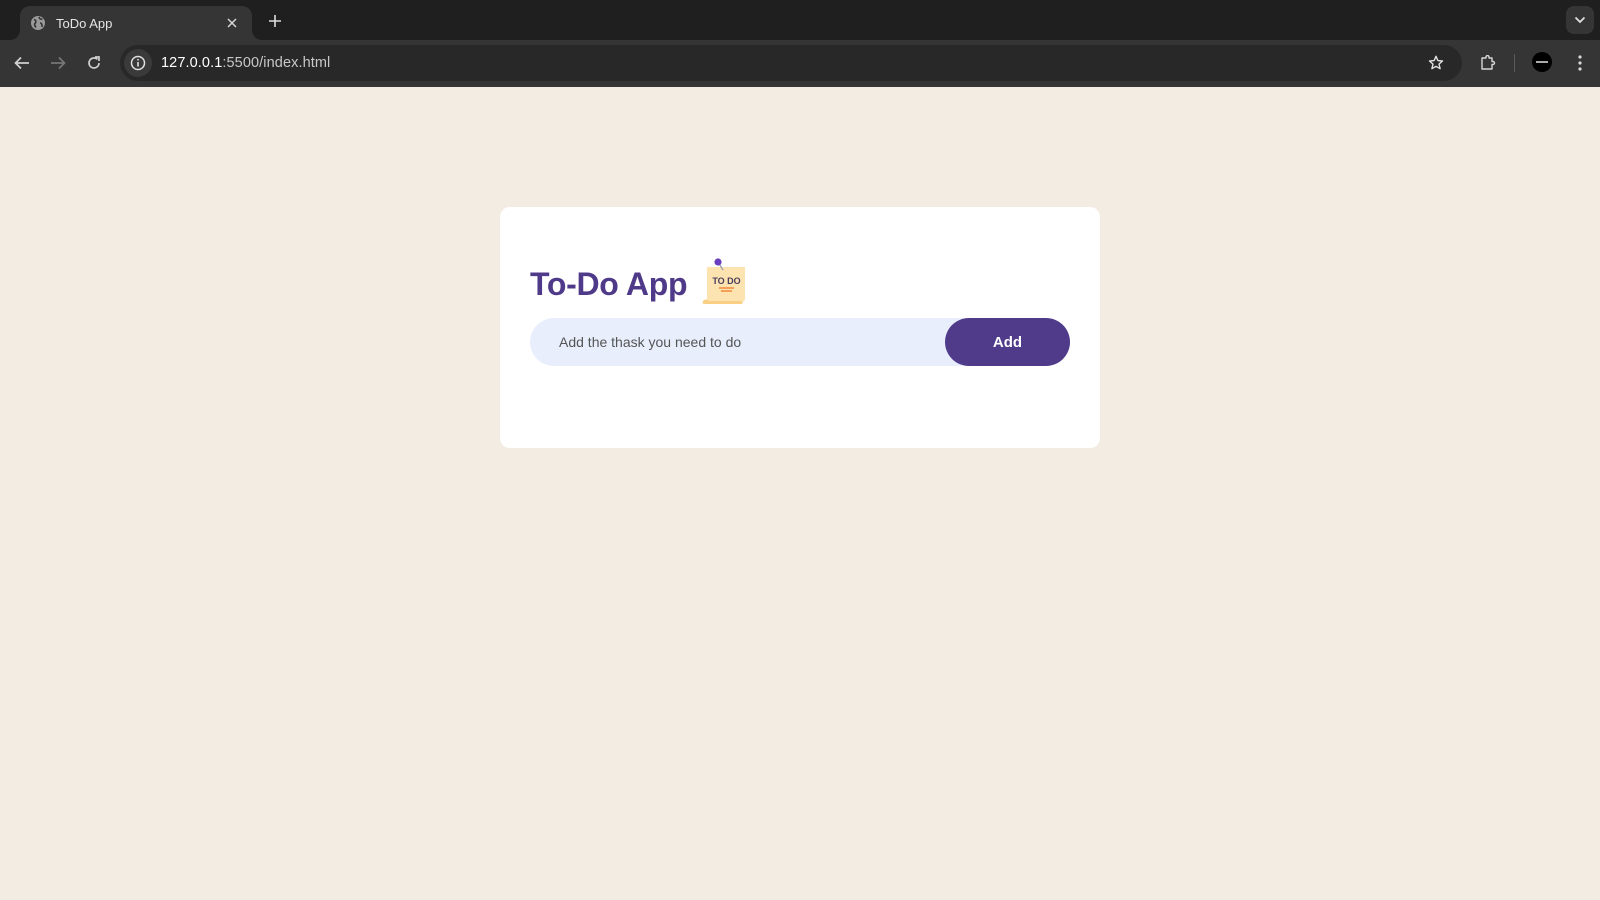  I want to click on browser-toolbar: 127.0.0.1:5500/index.html, so click(800, 63).